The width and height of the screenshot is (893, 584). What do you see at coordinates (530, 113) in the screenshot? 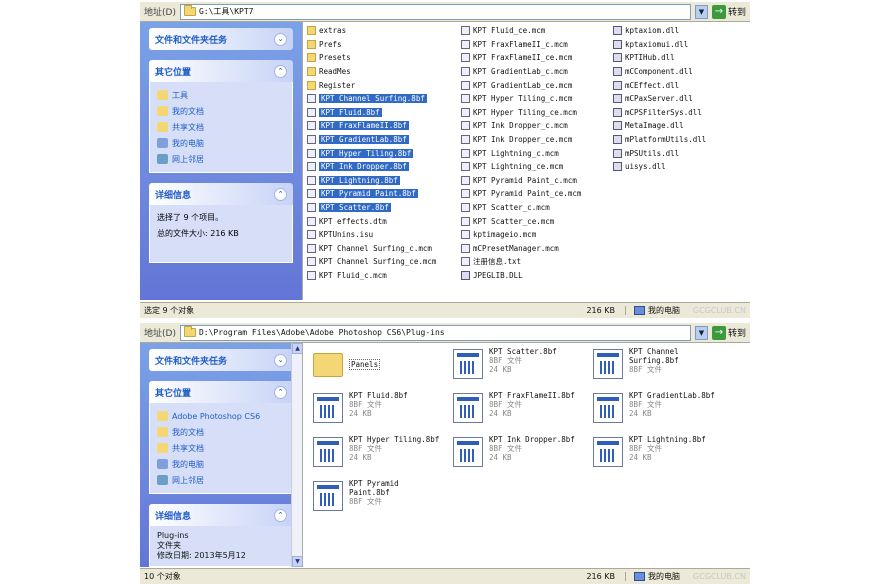
I see `file-item: KPT Hyper Tiling_ce.mcm` at bounding box center [530, 113].